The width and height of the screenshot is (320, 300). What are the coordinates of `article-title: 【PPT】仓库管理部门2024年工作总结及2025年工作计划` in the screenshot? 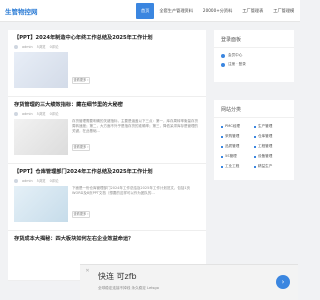 It's located at (107, 171).